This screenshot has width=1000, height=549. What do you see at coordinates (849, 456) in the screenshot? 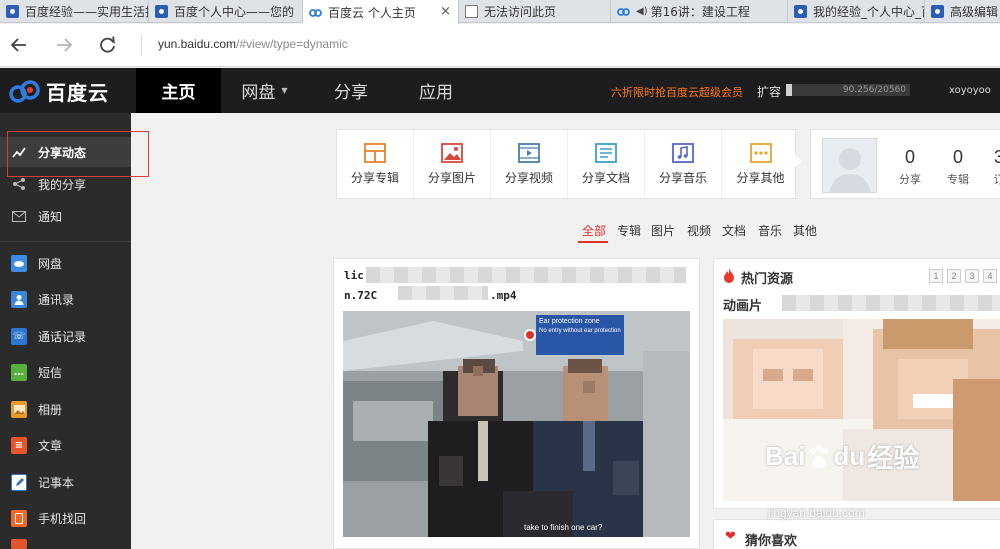
I see `watermark-brand-2: du` at bounding box center [849, 456].